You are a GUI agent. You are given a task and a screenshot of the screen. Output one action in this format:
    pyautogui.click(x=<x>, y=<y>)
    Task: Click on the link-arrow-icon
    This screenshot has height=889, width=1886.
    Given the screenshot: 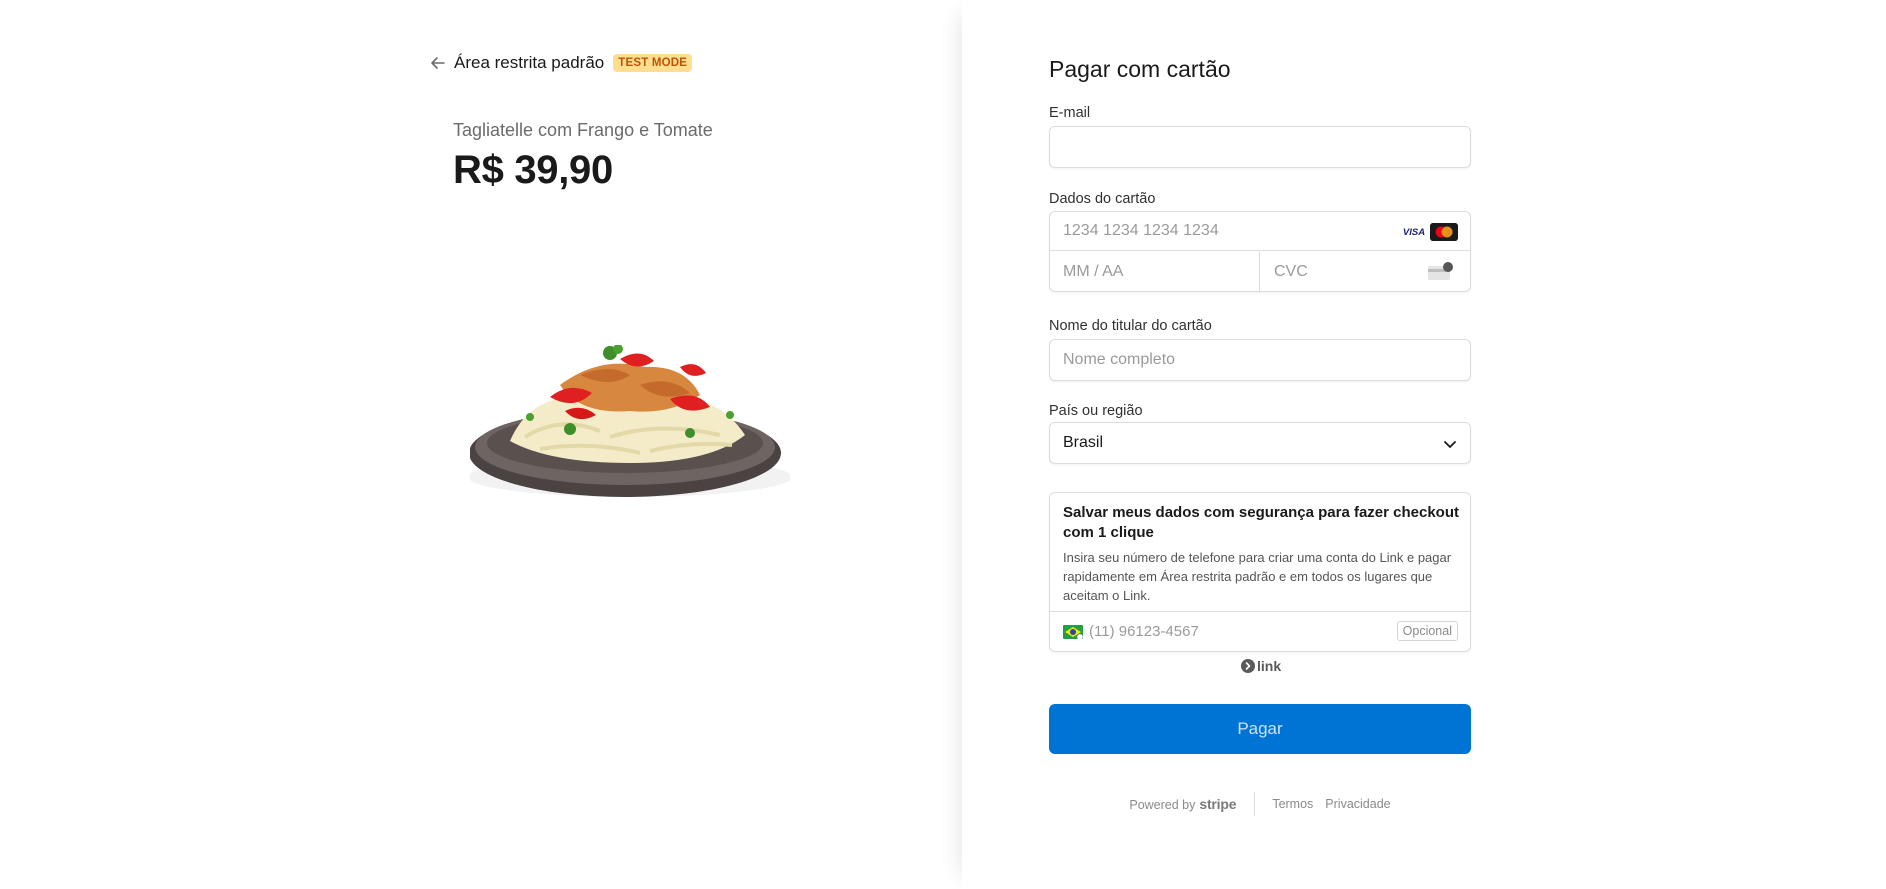 What is the action you would take?
    pyautogui.click(x=1248, y=666)
    